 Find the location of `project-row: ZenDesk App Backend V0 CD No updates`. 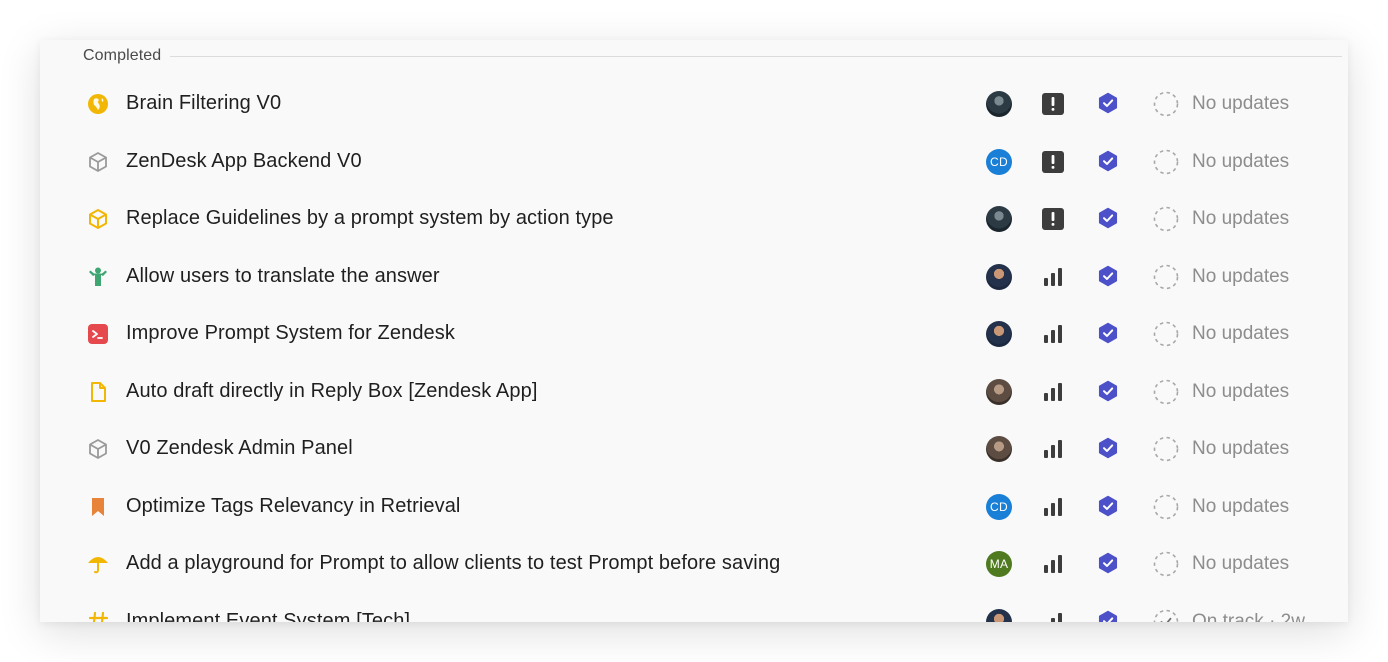

project-row: ZenDesk App Backend V0 CD No updates is located at coordinates (694, 162).